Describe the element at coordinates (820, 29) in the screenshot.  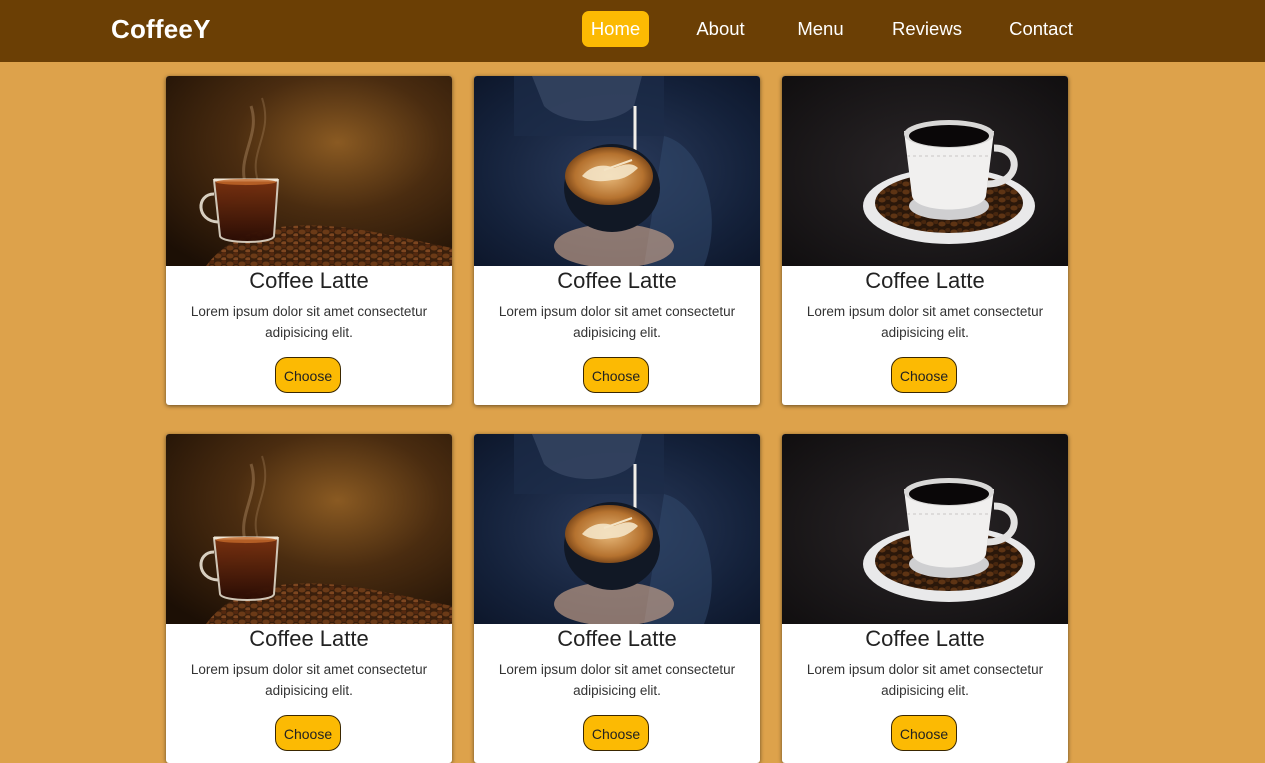
I see `nav-item-menu: Menu` at that location.